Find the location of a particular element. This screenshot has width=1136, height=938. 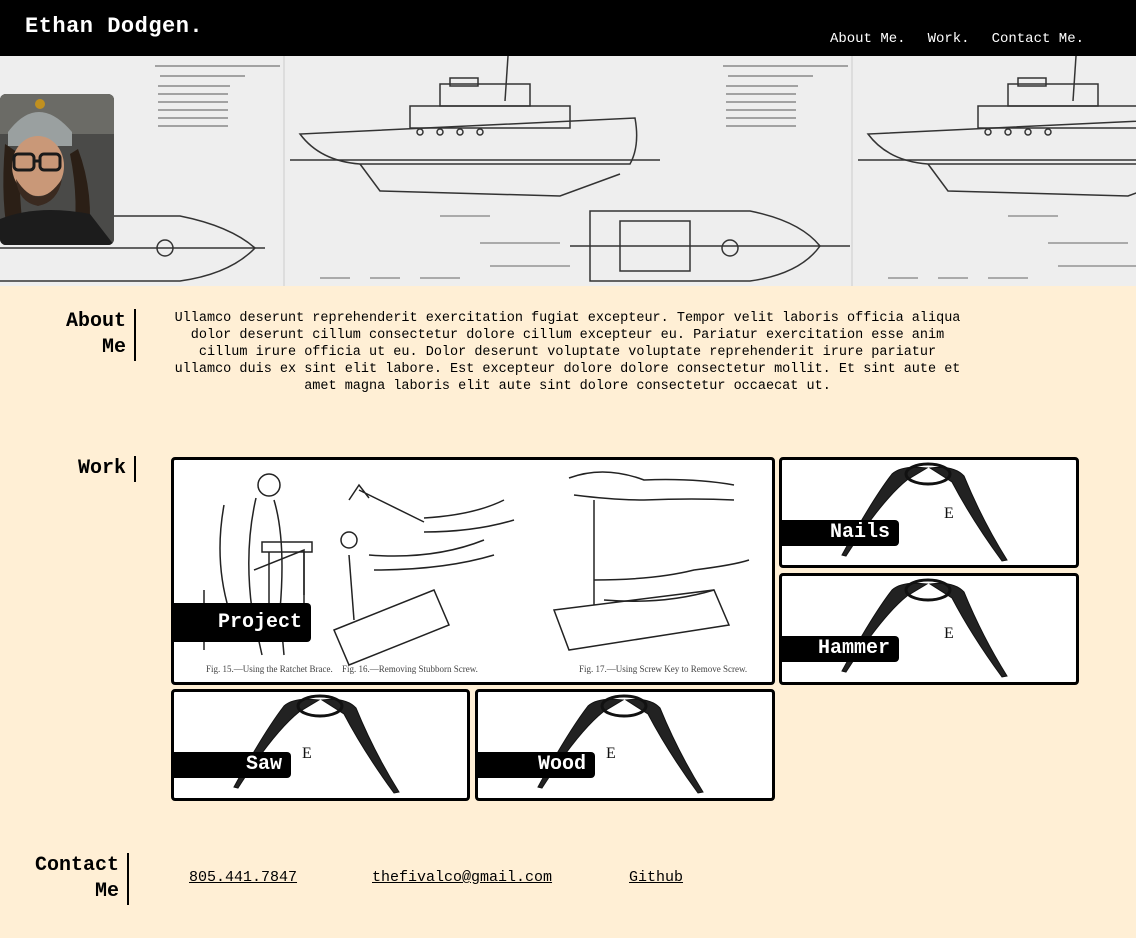

avatar is located at coordinates (57, 169).